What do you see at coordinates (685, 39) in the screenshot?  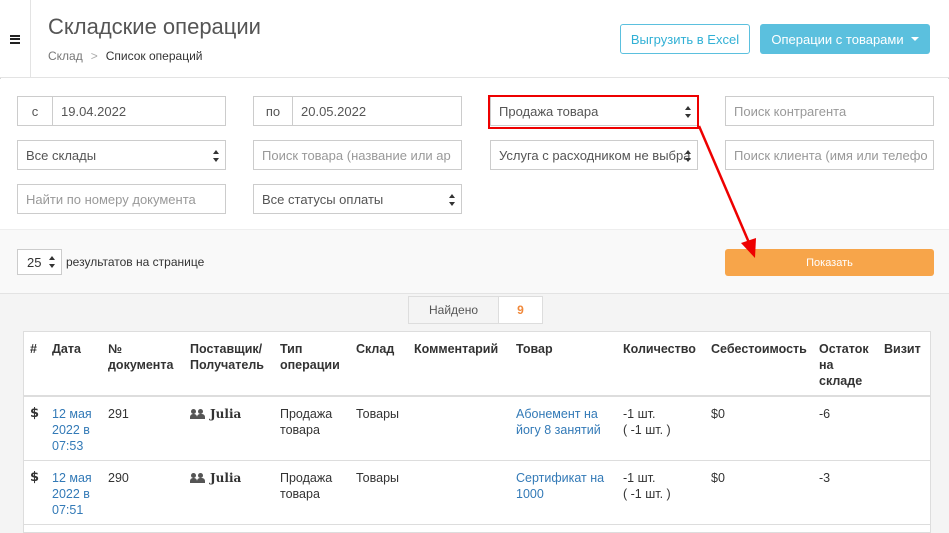 I see `export-excel-button: Выгрузить в Excel` at bounding box center [685, 39].